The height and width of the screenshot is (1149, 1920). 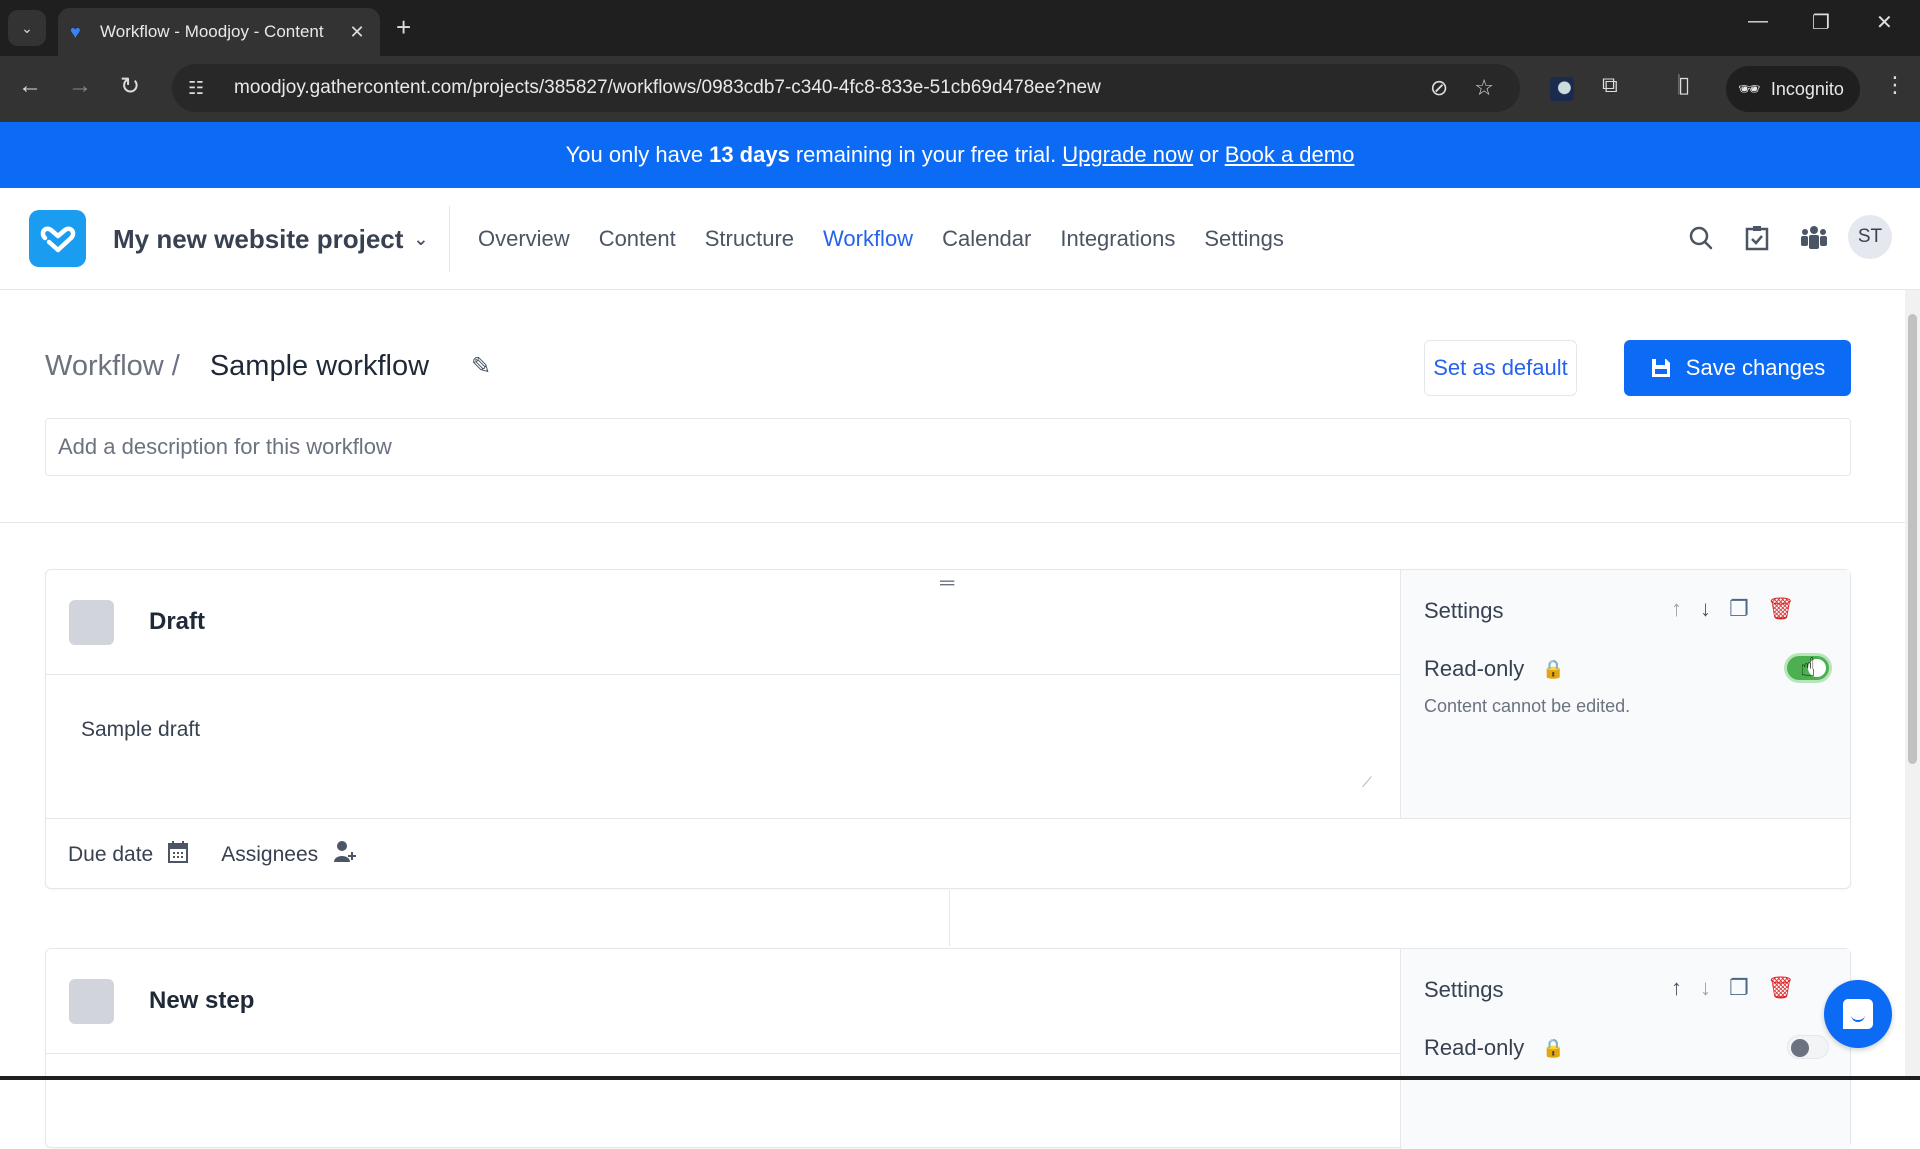 What do you see at coordinates (1684, 85) in the screenshot?
I see `side-panel-icon: ▯` at bounding box center [1684, 85].